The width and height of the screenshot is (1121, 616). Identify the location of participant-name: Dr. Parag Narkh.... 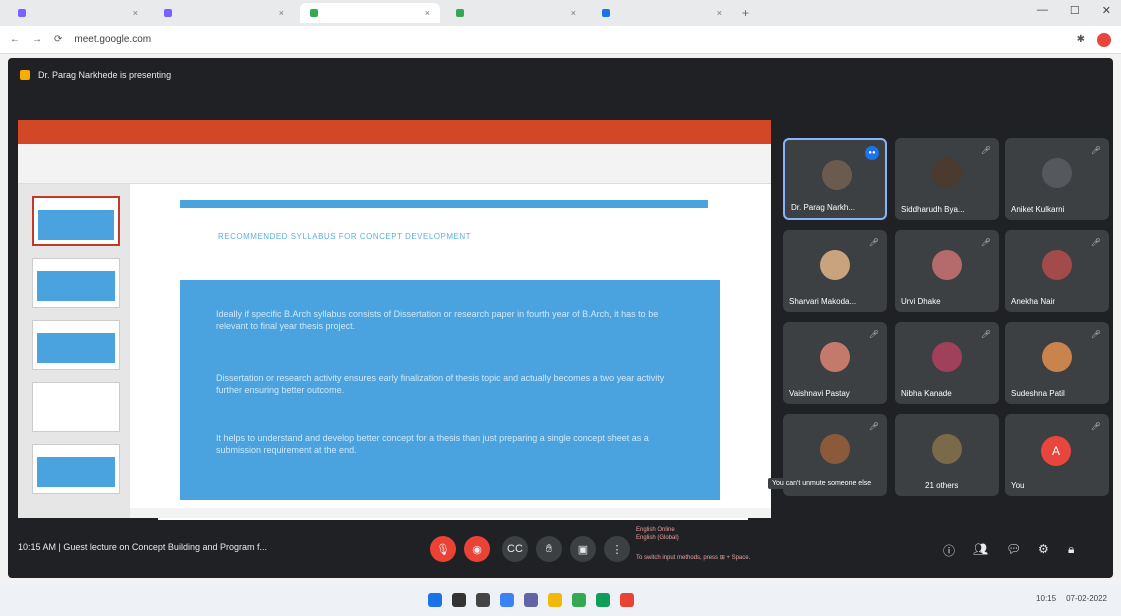
(823, 207).